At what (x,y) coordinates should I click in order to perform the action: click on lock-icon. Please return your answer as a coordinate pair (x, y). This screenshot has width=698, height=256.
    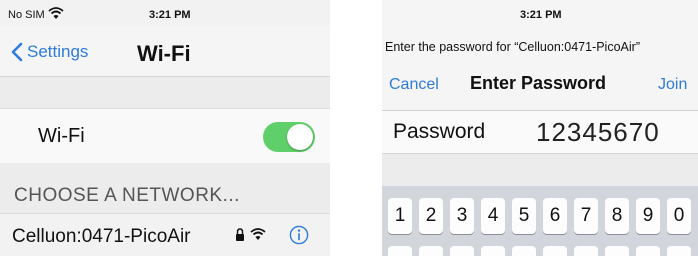
    Looking at the image, I should click on (240, 234).